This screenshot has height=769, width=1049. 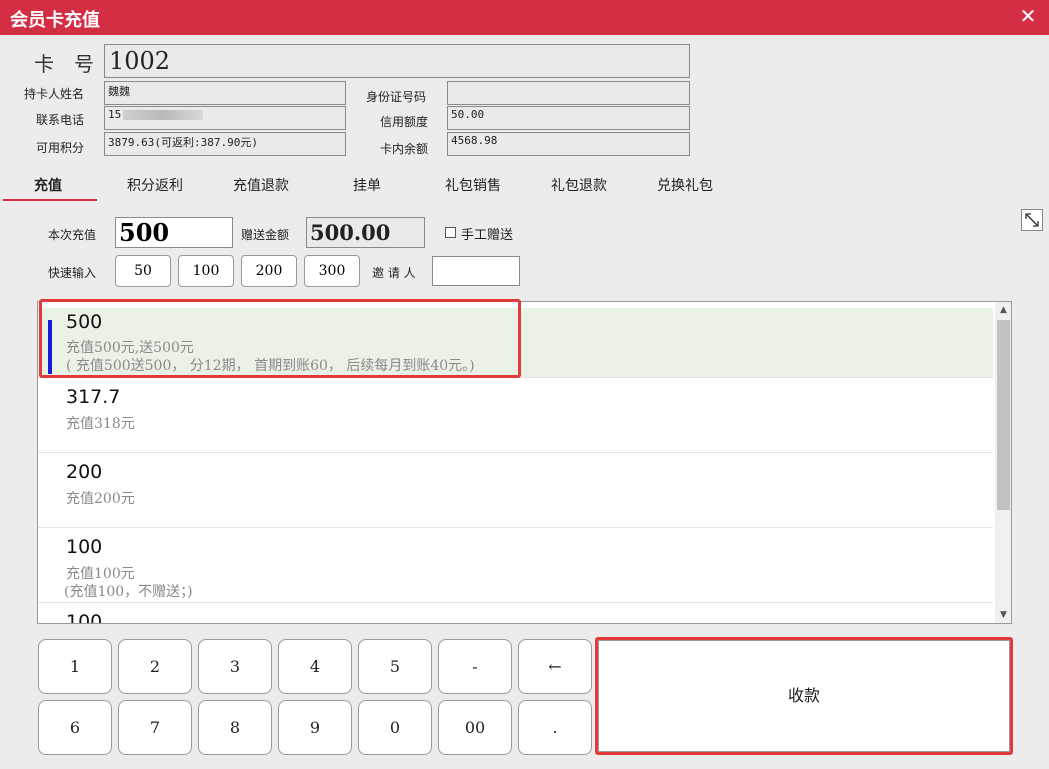 I want to click on backspace-button: ←, so click(x=555, y=666).